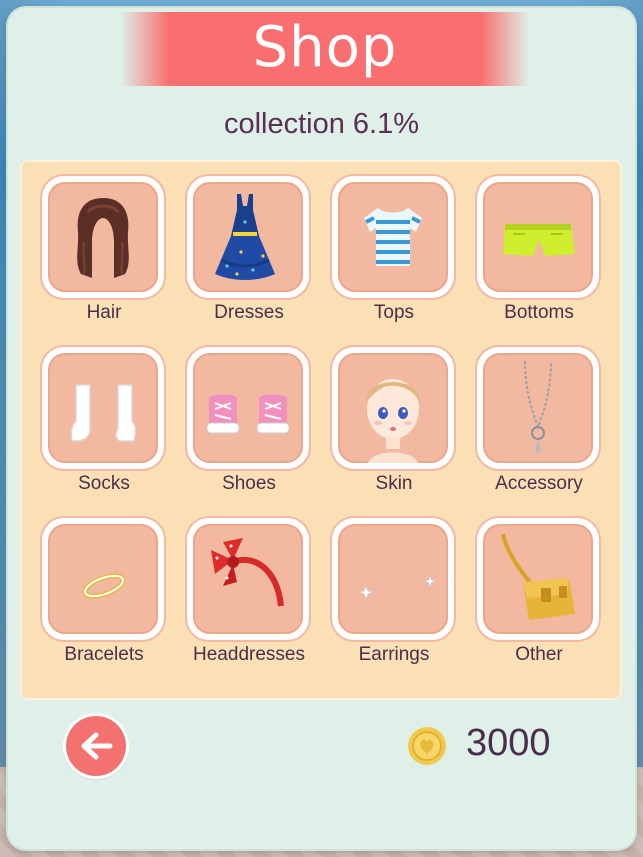 The height and width of the screenshot is (857, 643). What do you see at coordinates (394, 312) in the screenshot?
I see `category-label: Tops` at bounding box center [394, 312].